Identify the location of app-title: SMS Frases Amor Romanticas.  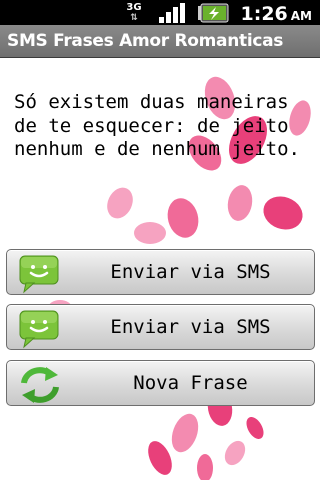
(145, 41).